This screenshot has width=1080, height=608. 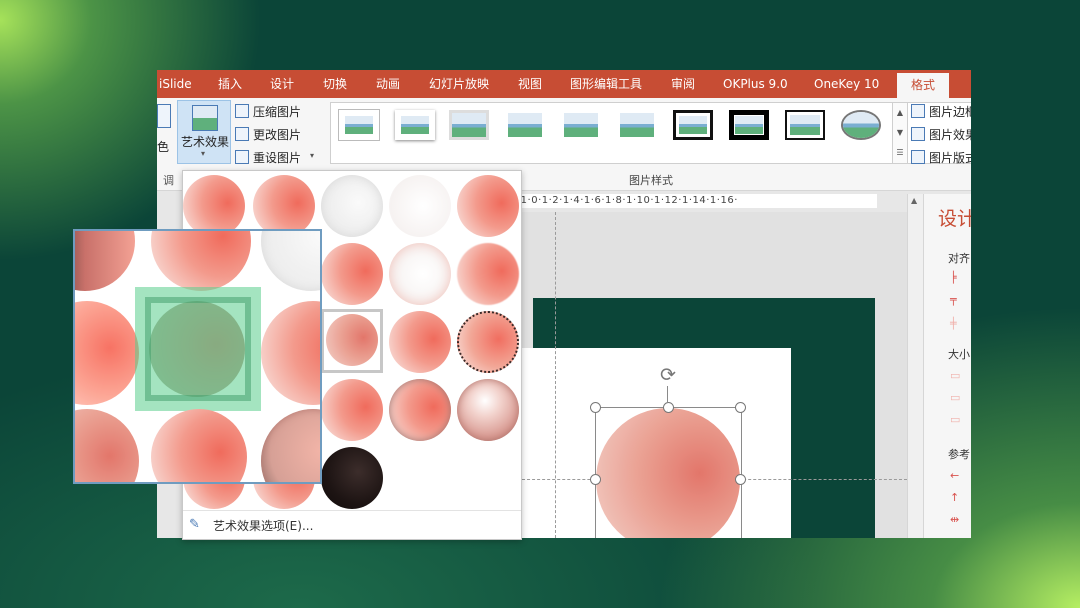 I want to click on picture-border-button: 图片边框, so click(x=950, y=111).